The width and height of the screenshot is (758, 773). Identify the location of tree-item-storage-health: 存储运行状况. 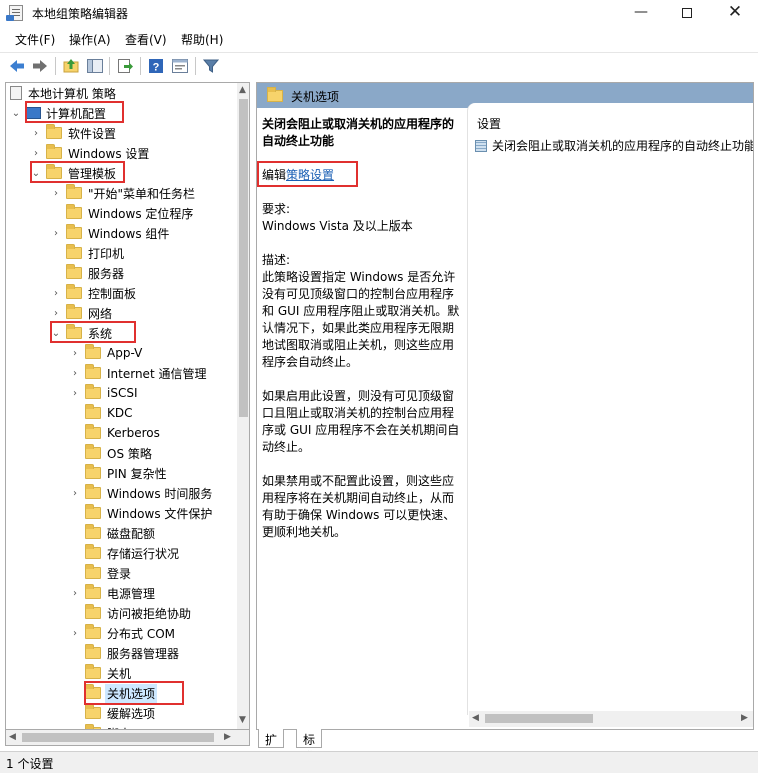
(125, 553).